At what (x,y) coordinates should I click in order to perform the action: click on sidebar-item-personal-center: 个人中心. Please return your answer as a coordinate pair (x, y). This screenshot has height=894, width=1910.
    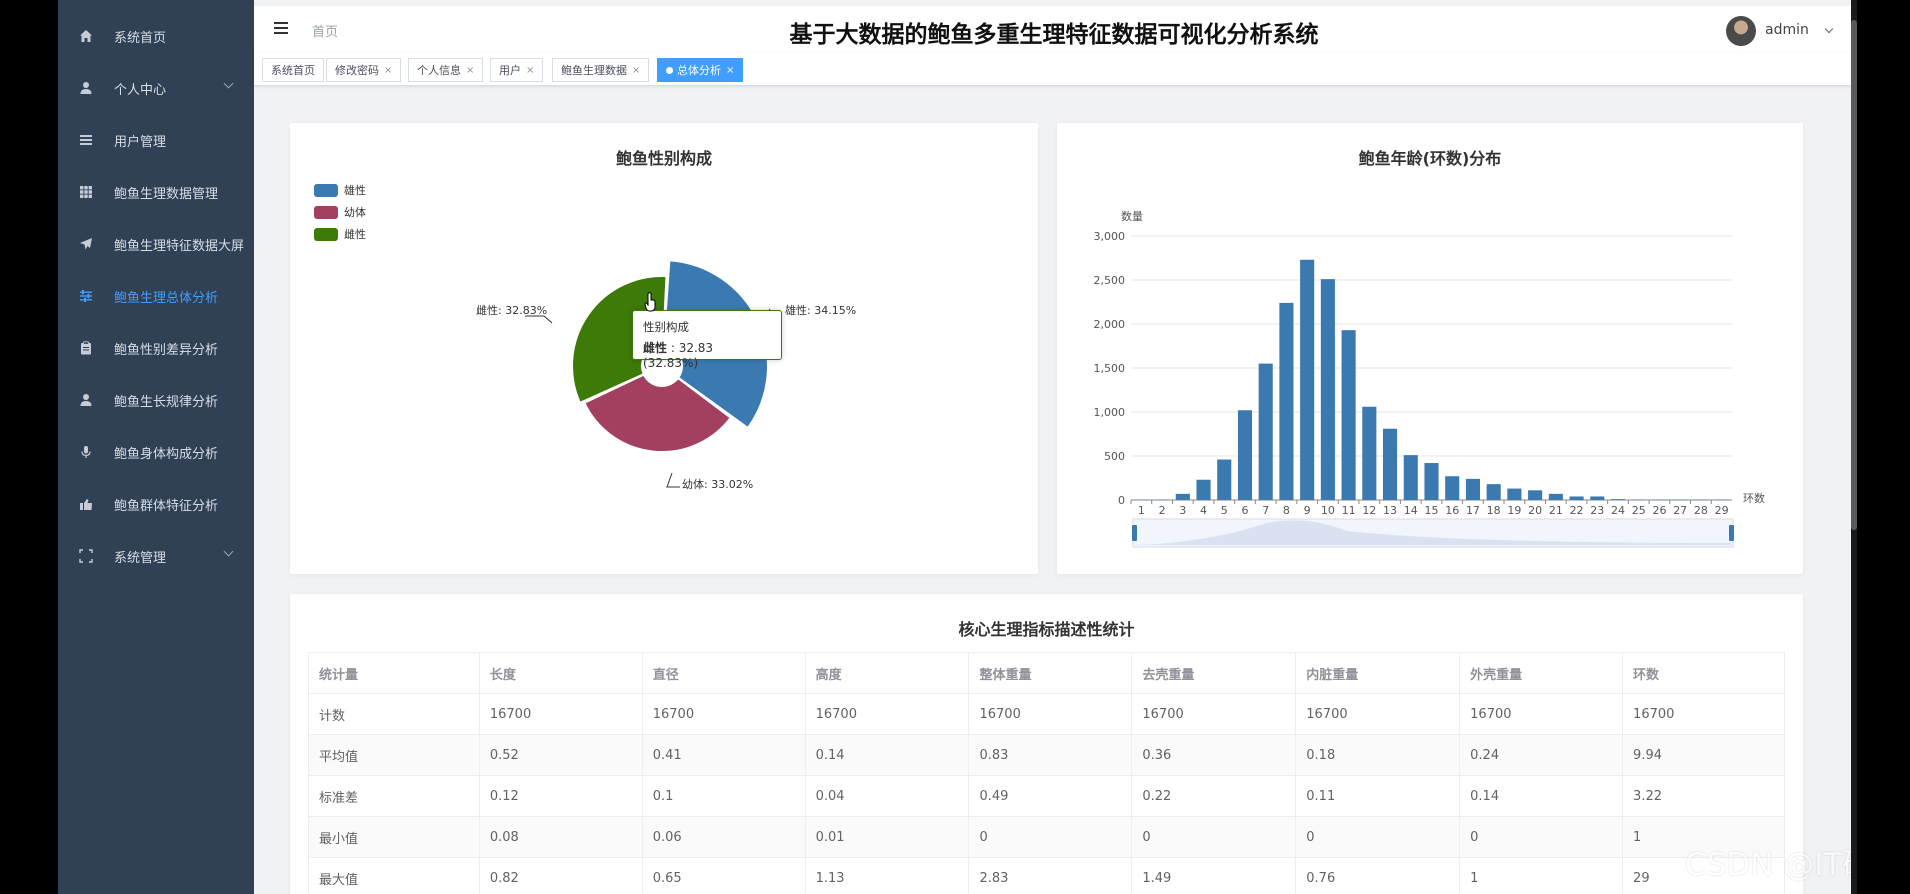
    Looking at the image, I should click on (156, 88).